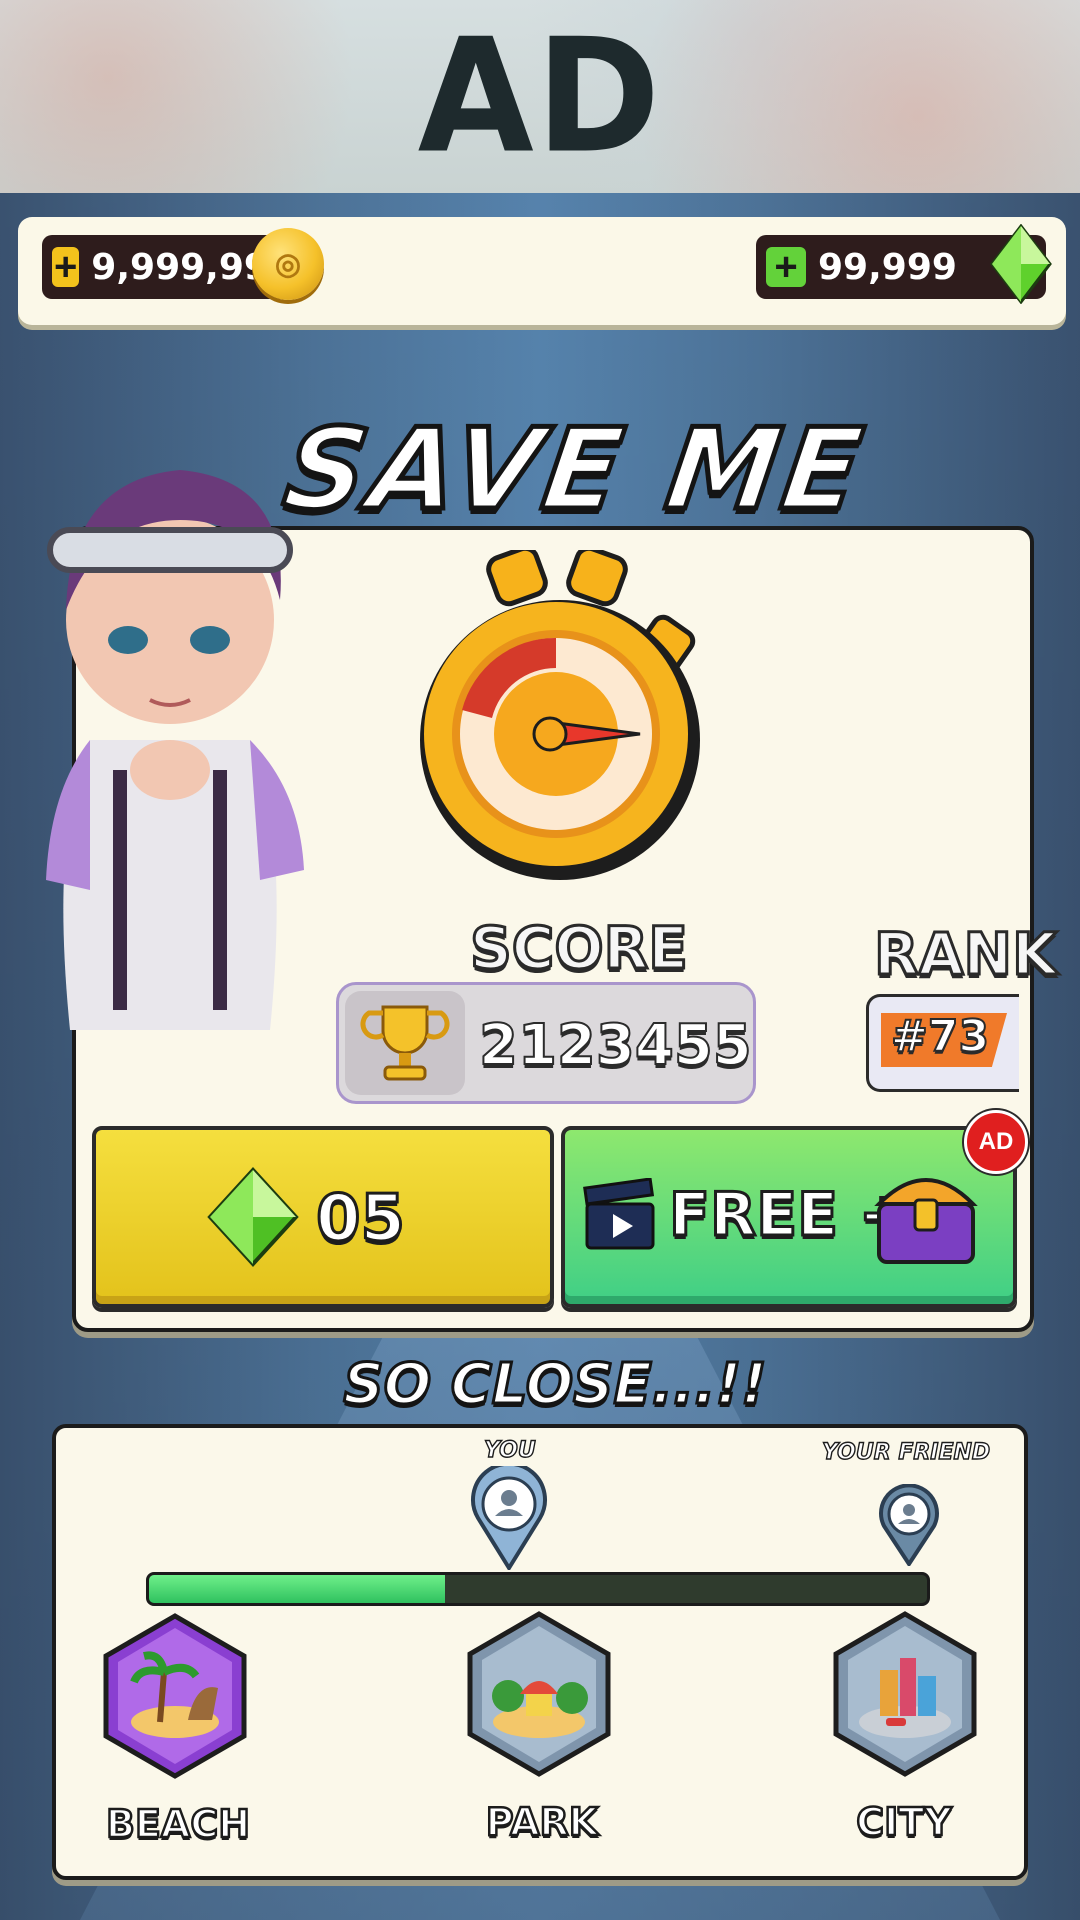 Image resolution: width=1080 pixels, height=1920 pixels. What do you see at coordinates (509, 1450) in the screenshot?
I see `you-marker-label: YOU` at bounding box center [509, 1450].